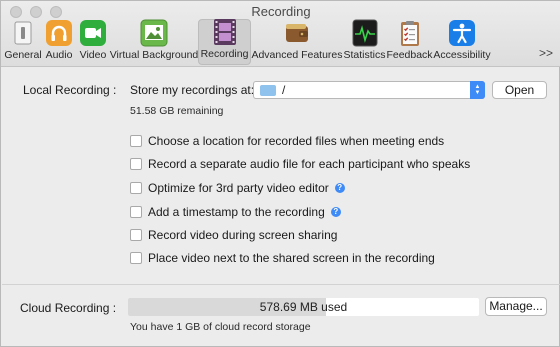 This screenshot has width=560, height=347. Describe the element at coordinates (365, 33) in the screenshot. I see `activity-monitor-icon` at that location.